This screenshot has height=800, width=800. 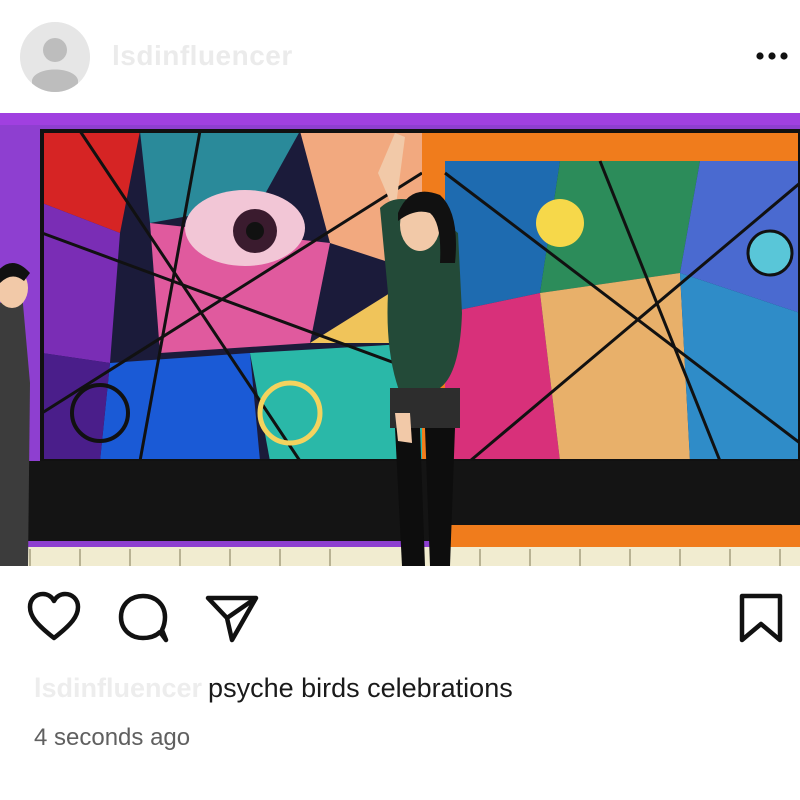 What do you see at coordinates (360, 688) in the screenshot?
I see `caption-text: psyche birds celebrations` at bounding box center [360, 688].